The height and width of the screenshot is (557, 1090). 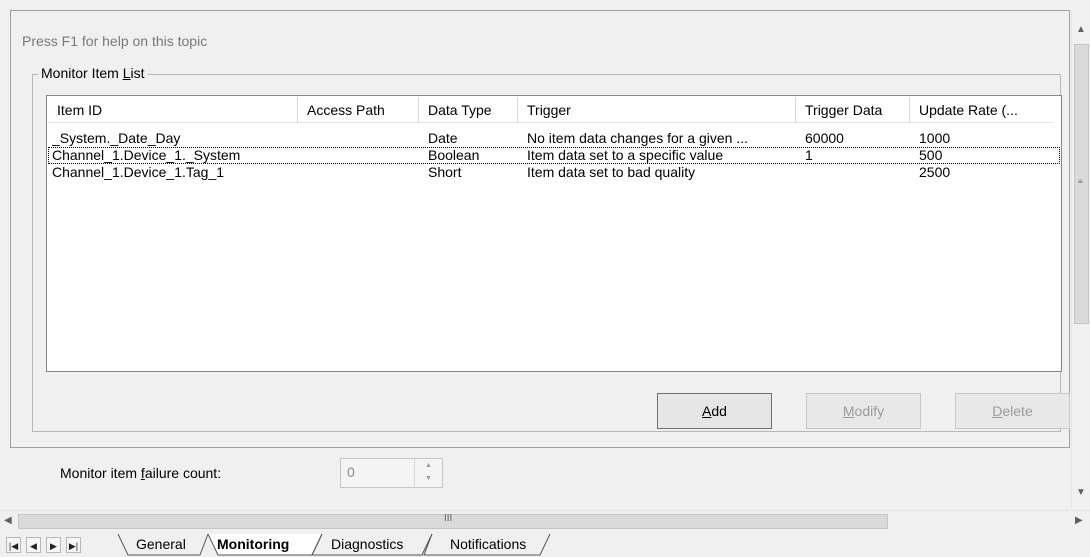 I want to click on tab-monitoring: Monitoring, so click(x=253, y=545).